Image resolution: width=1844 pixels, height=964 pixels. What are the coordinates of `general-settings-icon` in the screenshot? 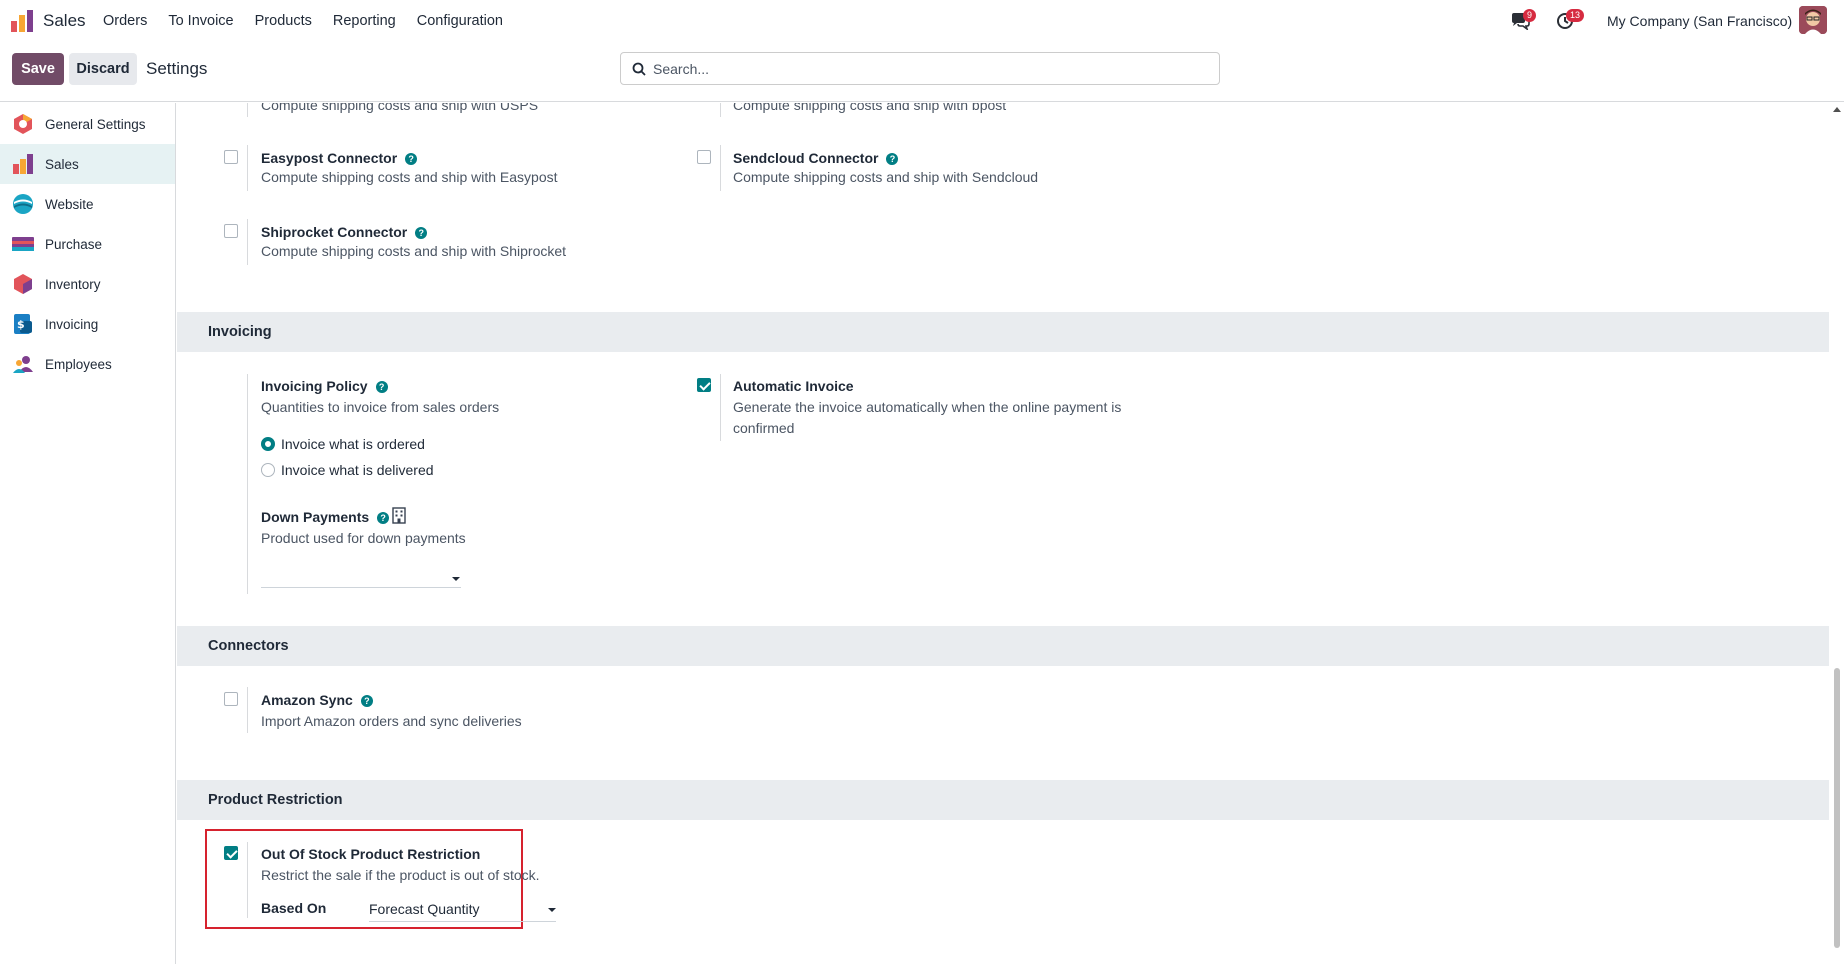 It's located at (23, 124).